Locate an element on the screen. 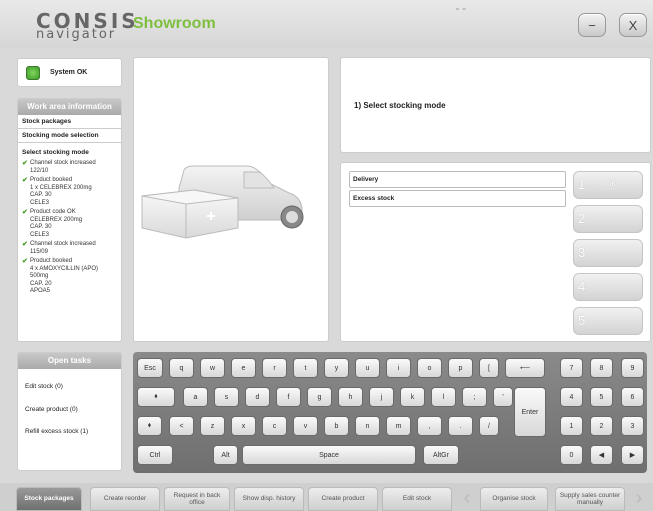 The image size is (653, 511). numpad-key-8: 3 is located at coordinates (632, 426).